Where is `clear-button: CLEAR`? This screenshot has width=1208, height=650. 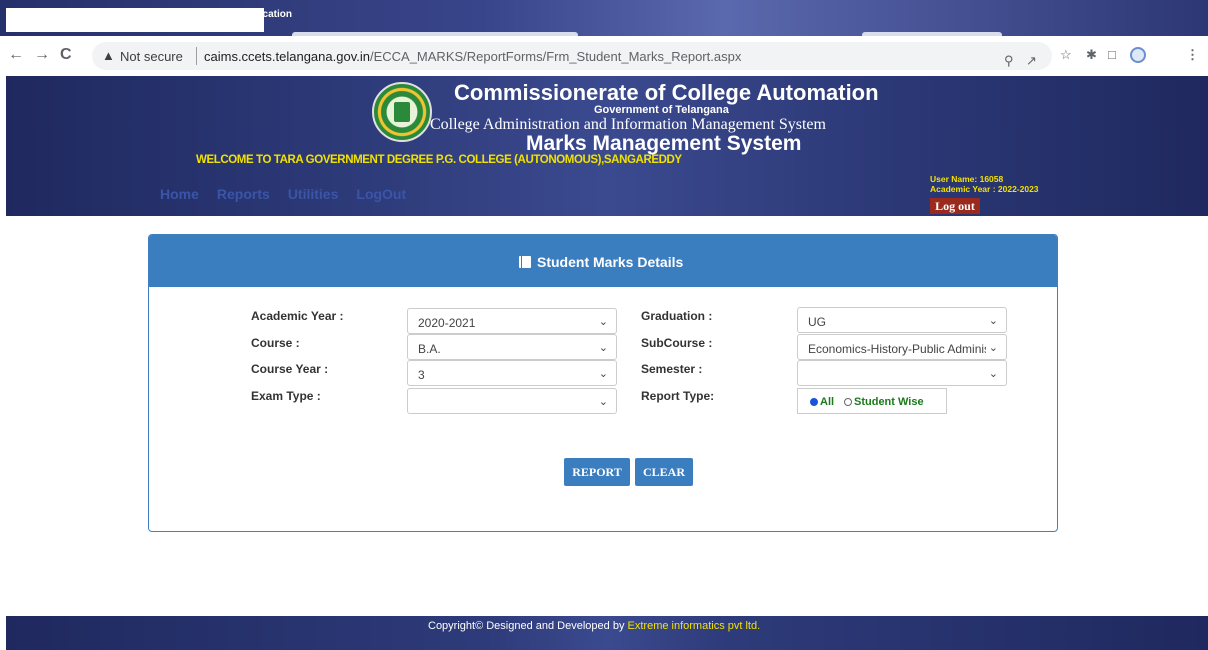 clear-button: CLEAR is located at coordinates (664, 472).